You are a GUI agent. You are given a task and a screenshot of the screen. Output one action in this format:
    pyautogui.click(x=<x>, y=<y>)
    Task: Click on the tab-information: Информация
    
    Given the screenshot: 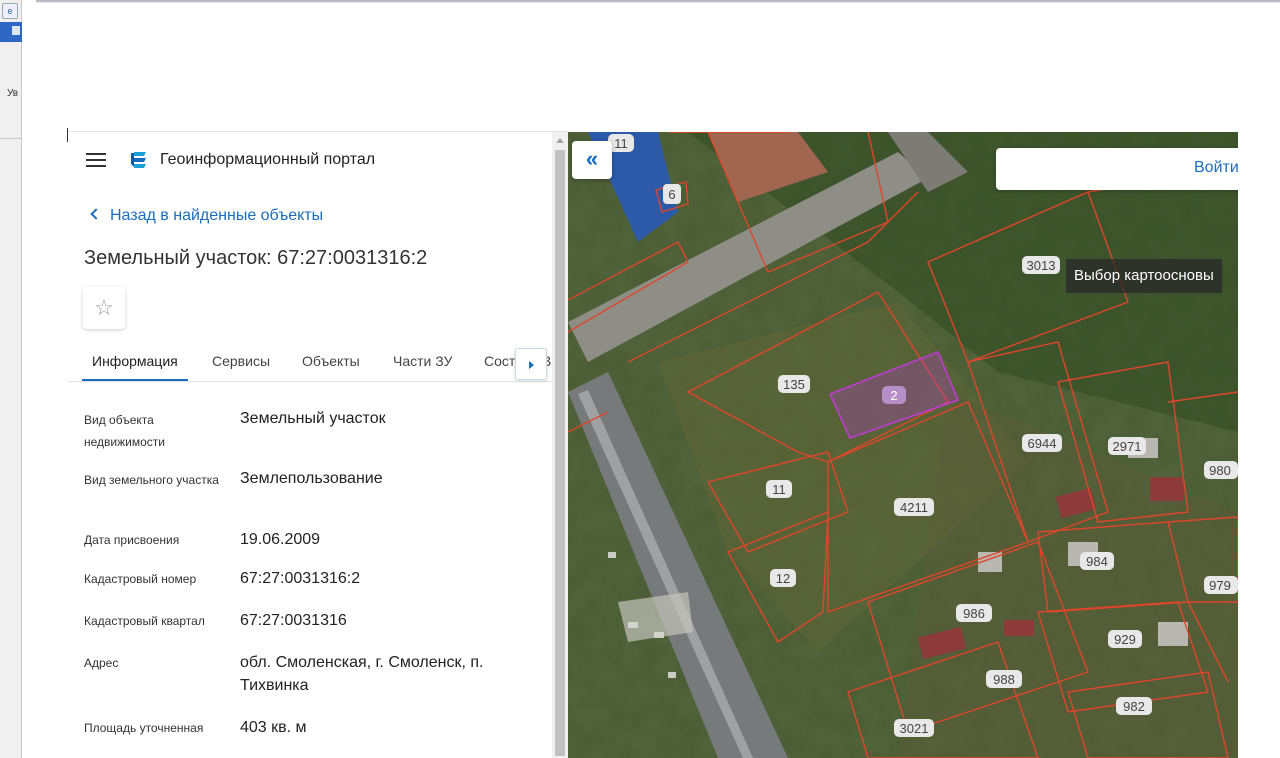 What is the action you would take?
    pyautogui.click(x=135, y=361)
    